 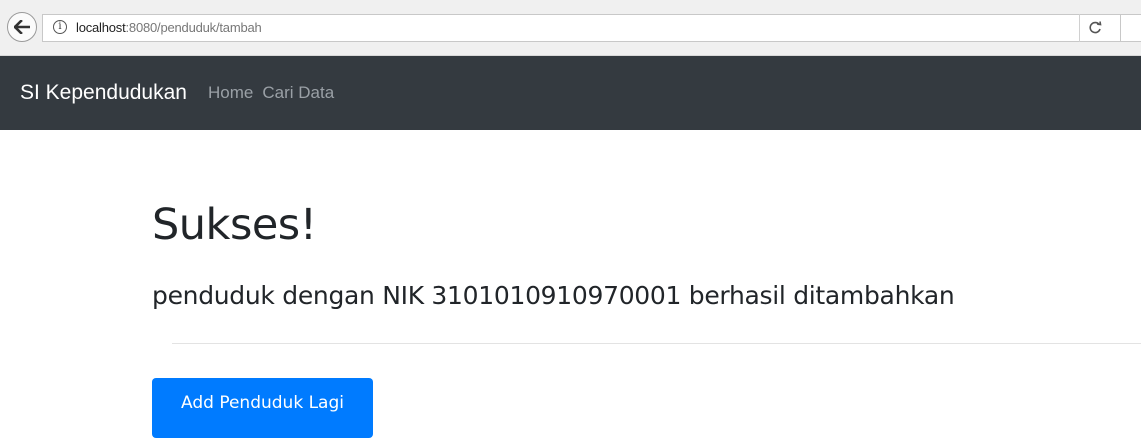 I want to click on navbar-brand: SI Kependudukan, so click(x=103, y=93).